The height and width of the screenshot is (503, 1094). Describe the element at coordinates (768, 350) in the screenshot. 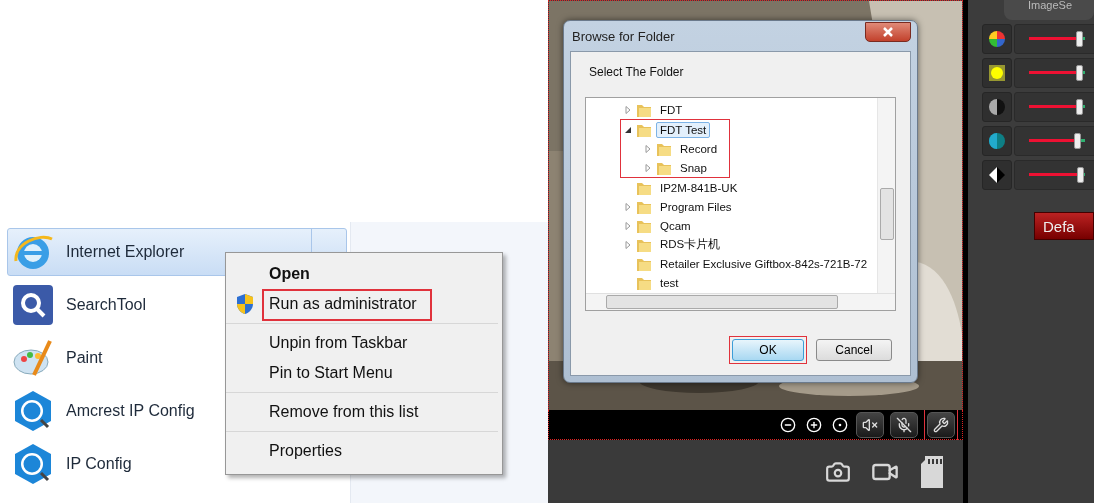

I see `ok-button: OK` at that location.